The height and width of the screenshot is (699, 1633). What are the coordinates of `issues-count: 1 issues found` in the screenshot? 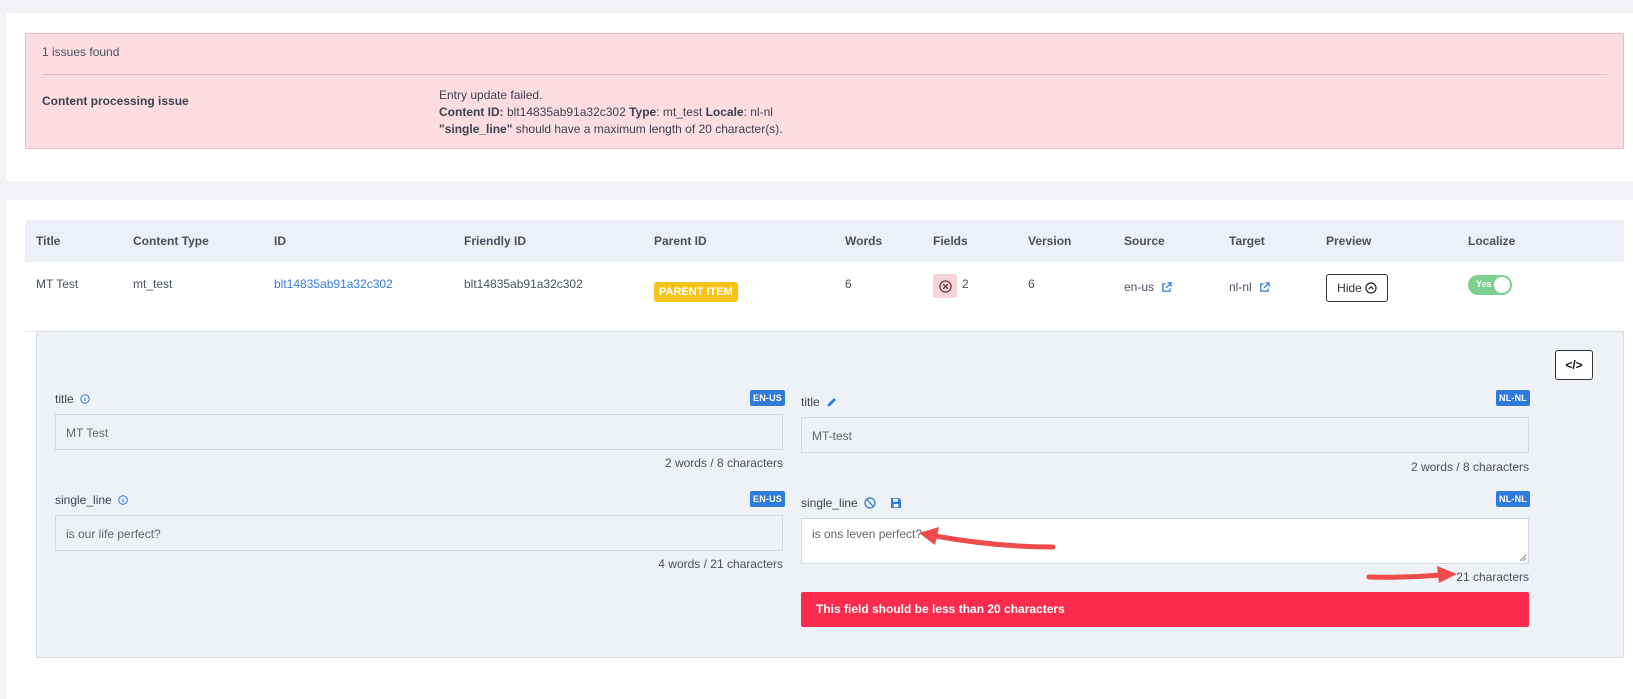 It's located at (81, 52).